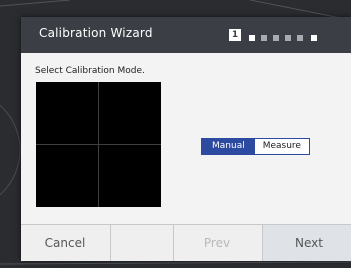 Image resolution: width=351 pixels, height=268 pixels. Describe the element at coordinates (186, 35) in the screenshot. I see `dialog-titlebar: Calibration Wizard 1` at that location.